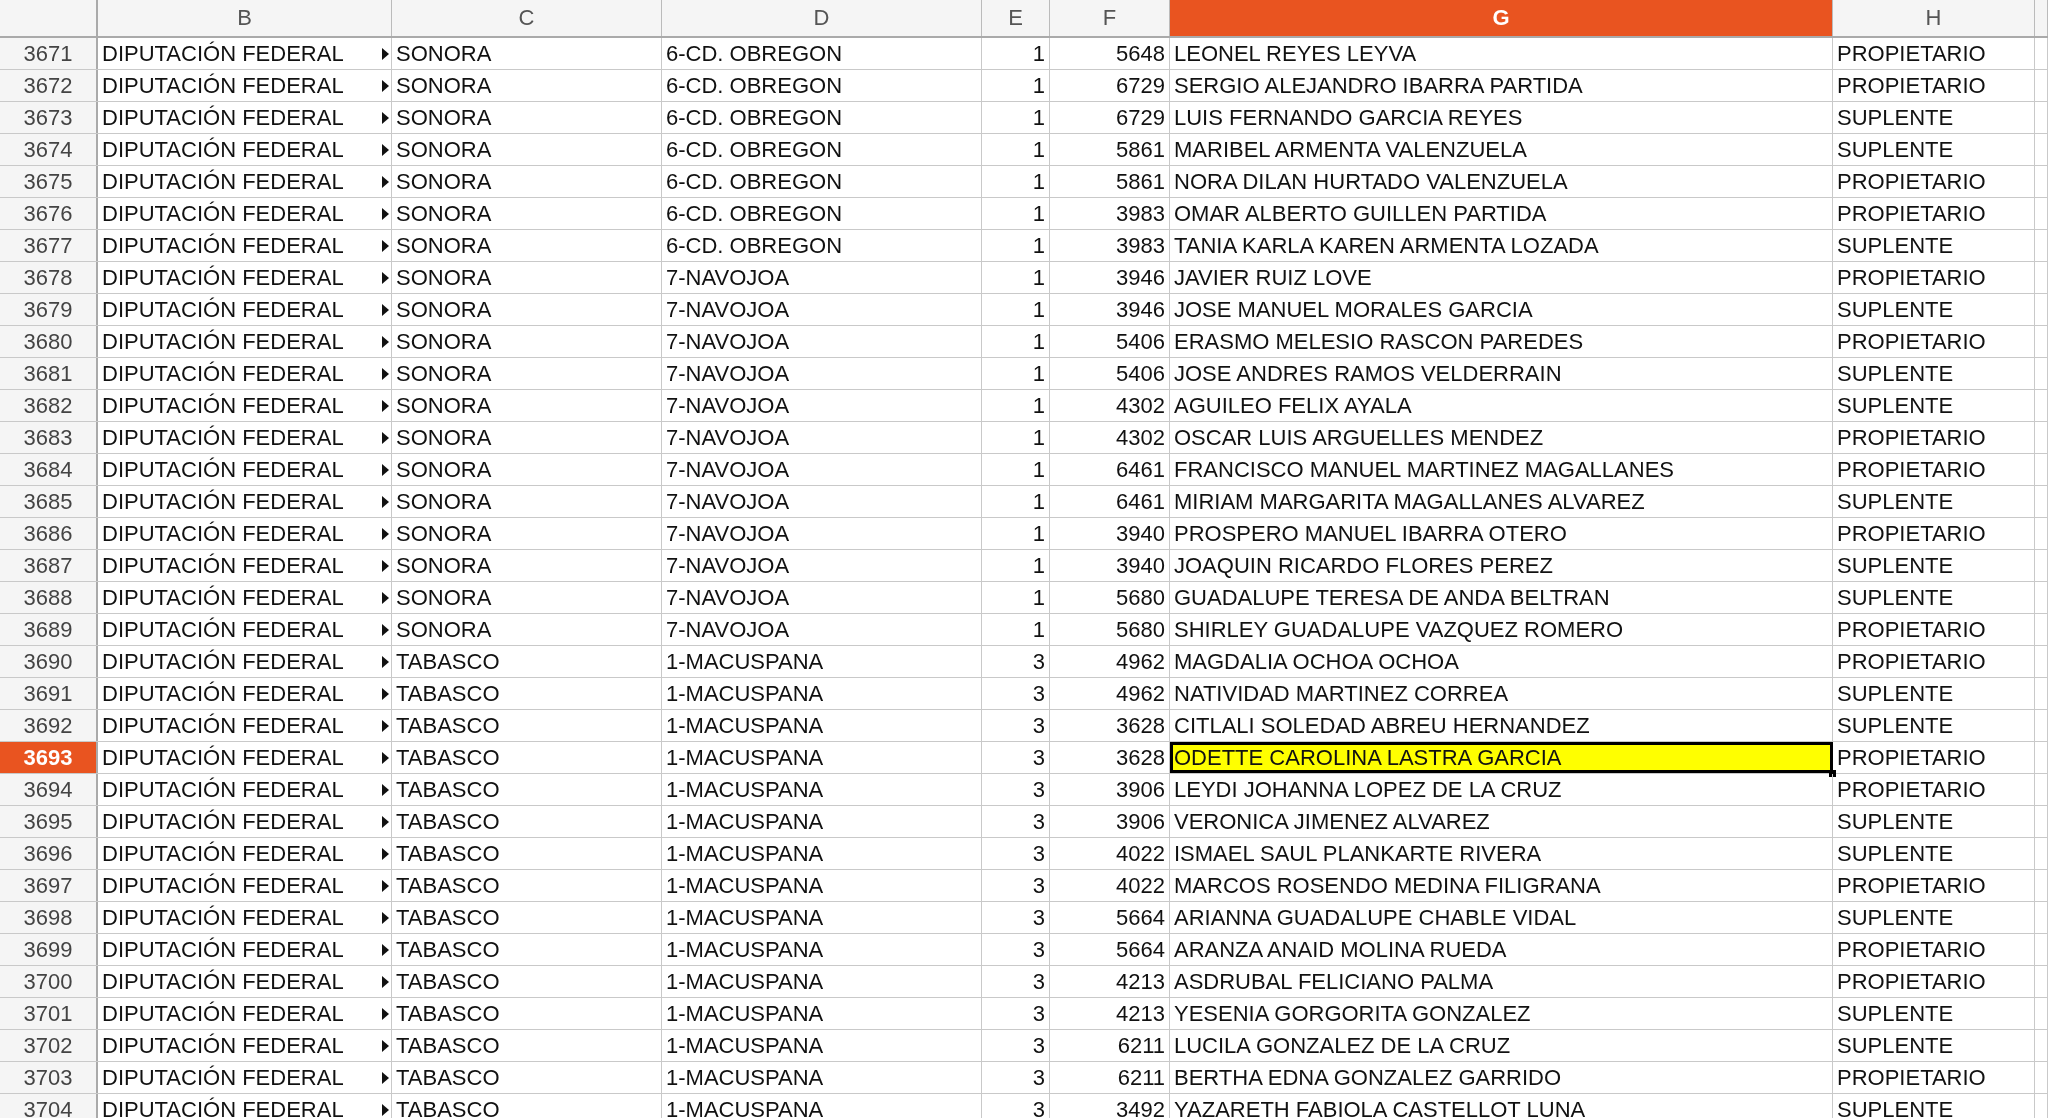  What do you see at coordinates (1110, 213) in the screenshot?
I see `table-cell: 3983` at bounding box center [1110, 213].